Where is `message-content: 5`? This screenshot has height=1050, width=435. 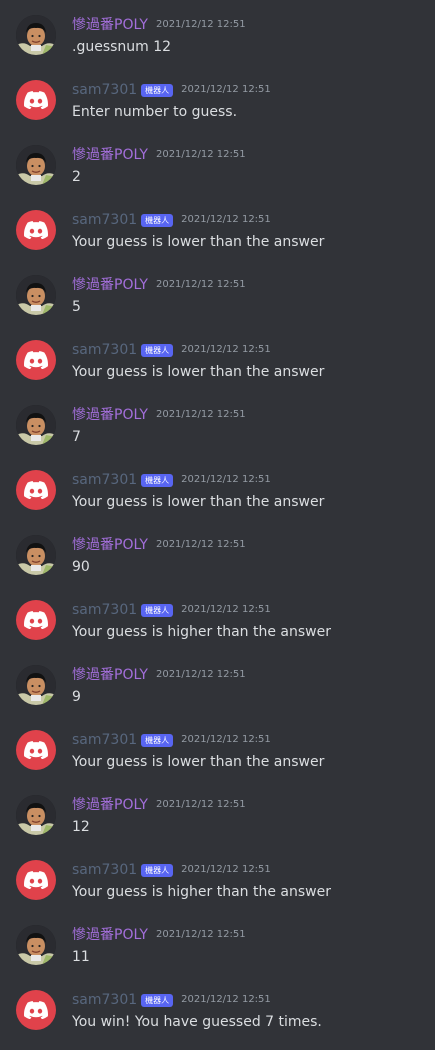
message-content: 5 is located at coordinates (76, 307).